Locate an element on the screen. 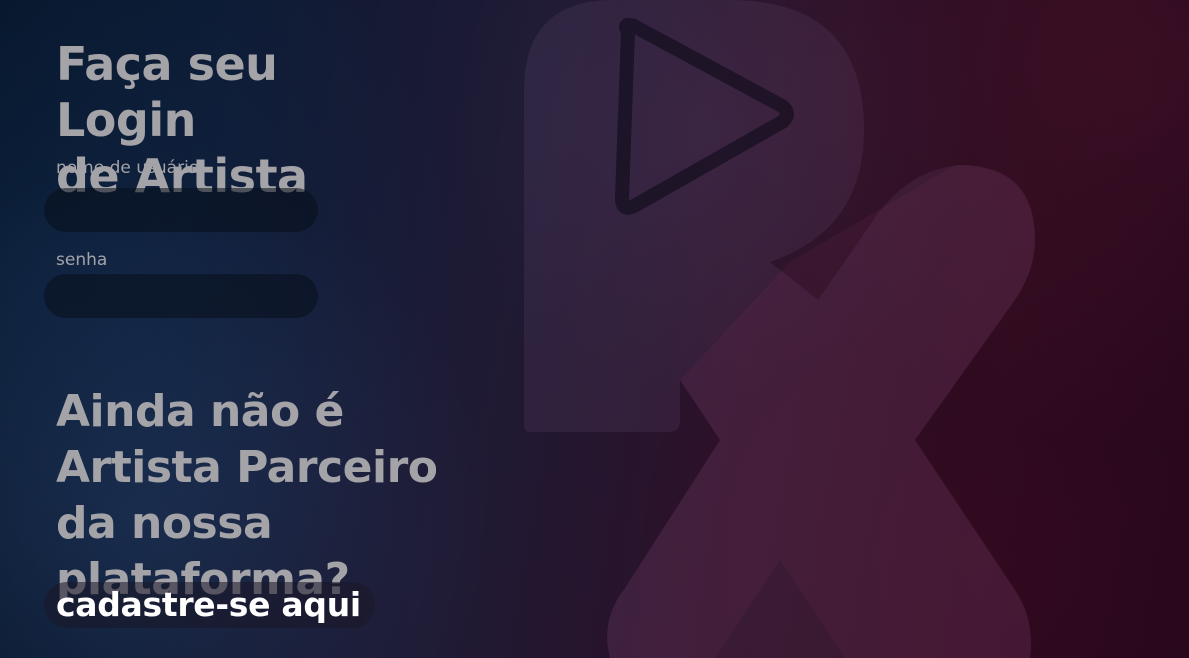 This screenshot has width=1189, height=658. username-label: nome de usuário is located at coordinates (128, 168).